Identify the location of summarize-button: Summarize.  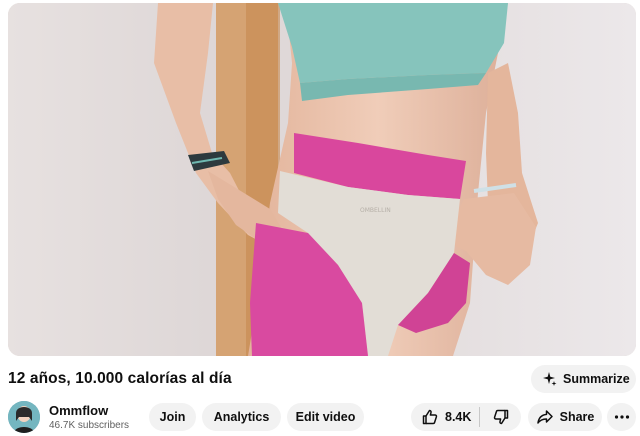
(583, 379).